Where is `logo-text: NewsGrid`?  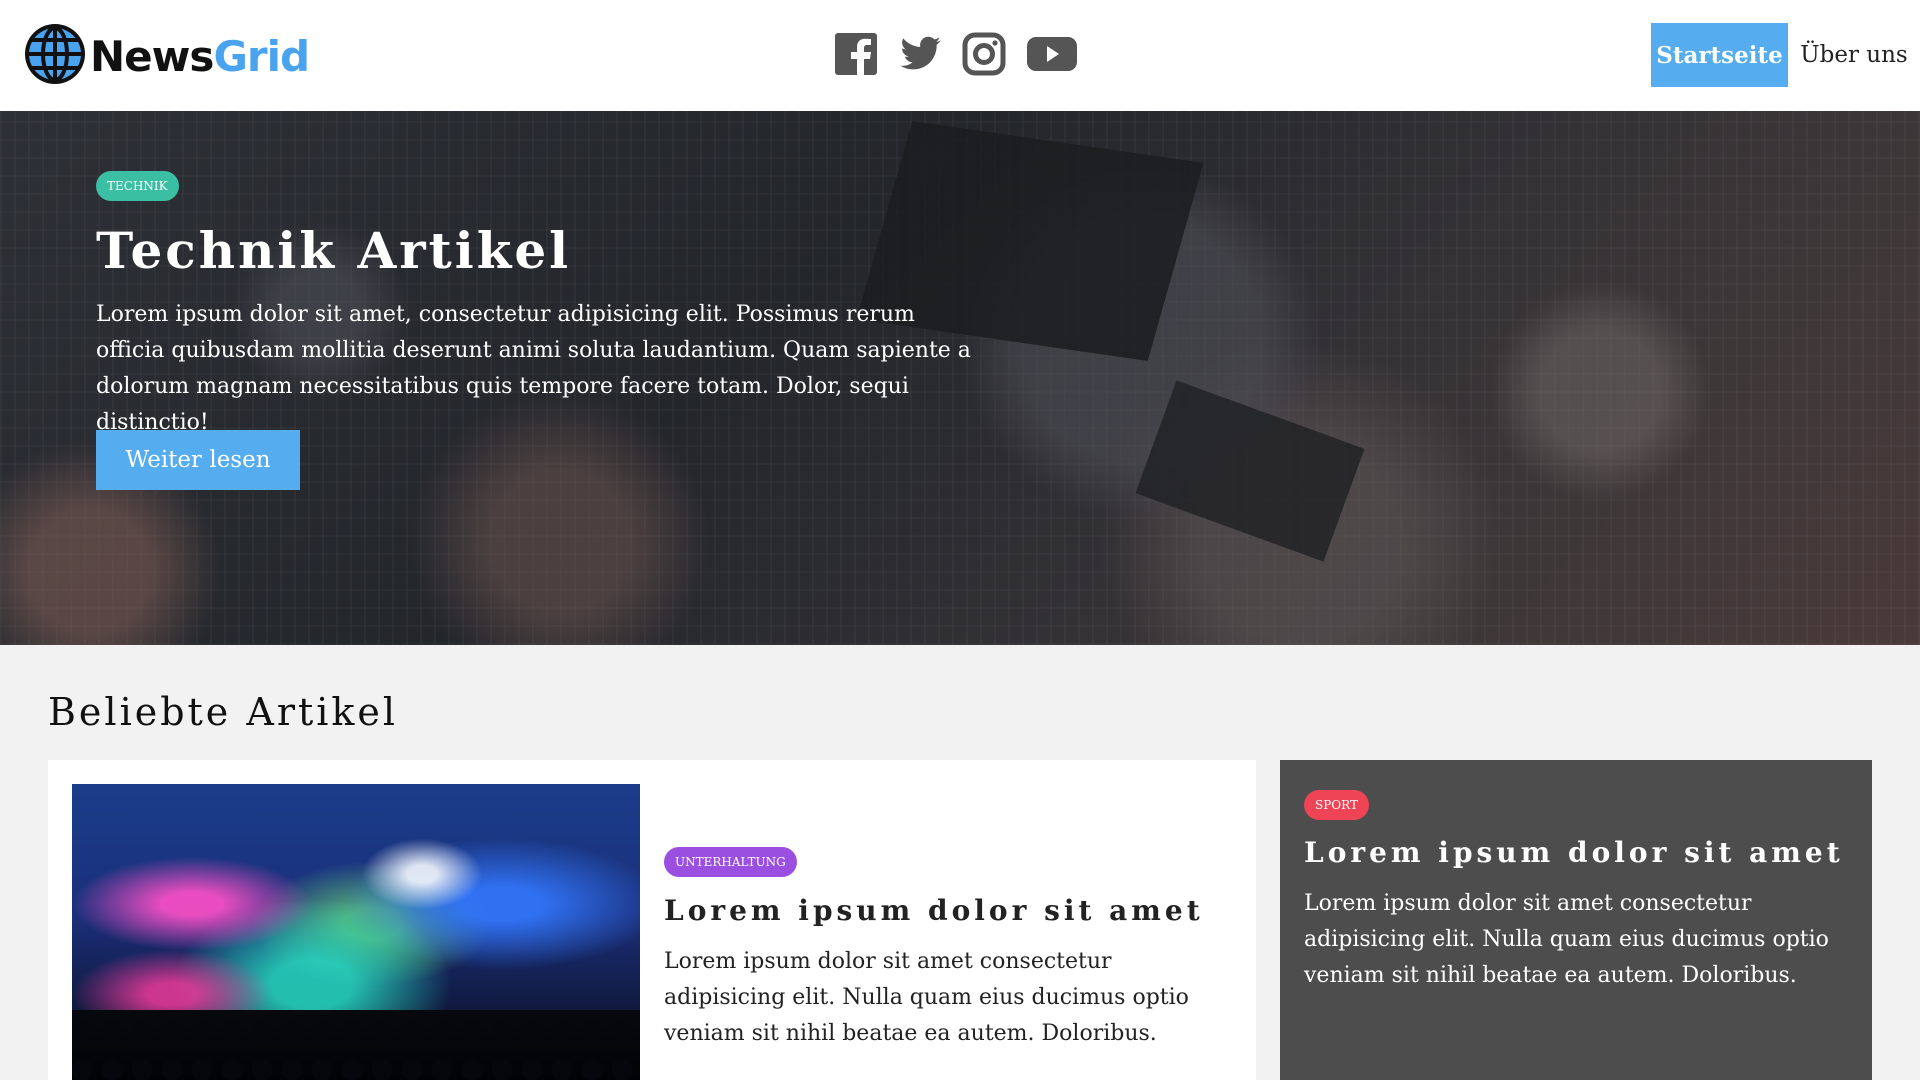
logo-text: NewsGrid is located at coordinates (200, 56).